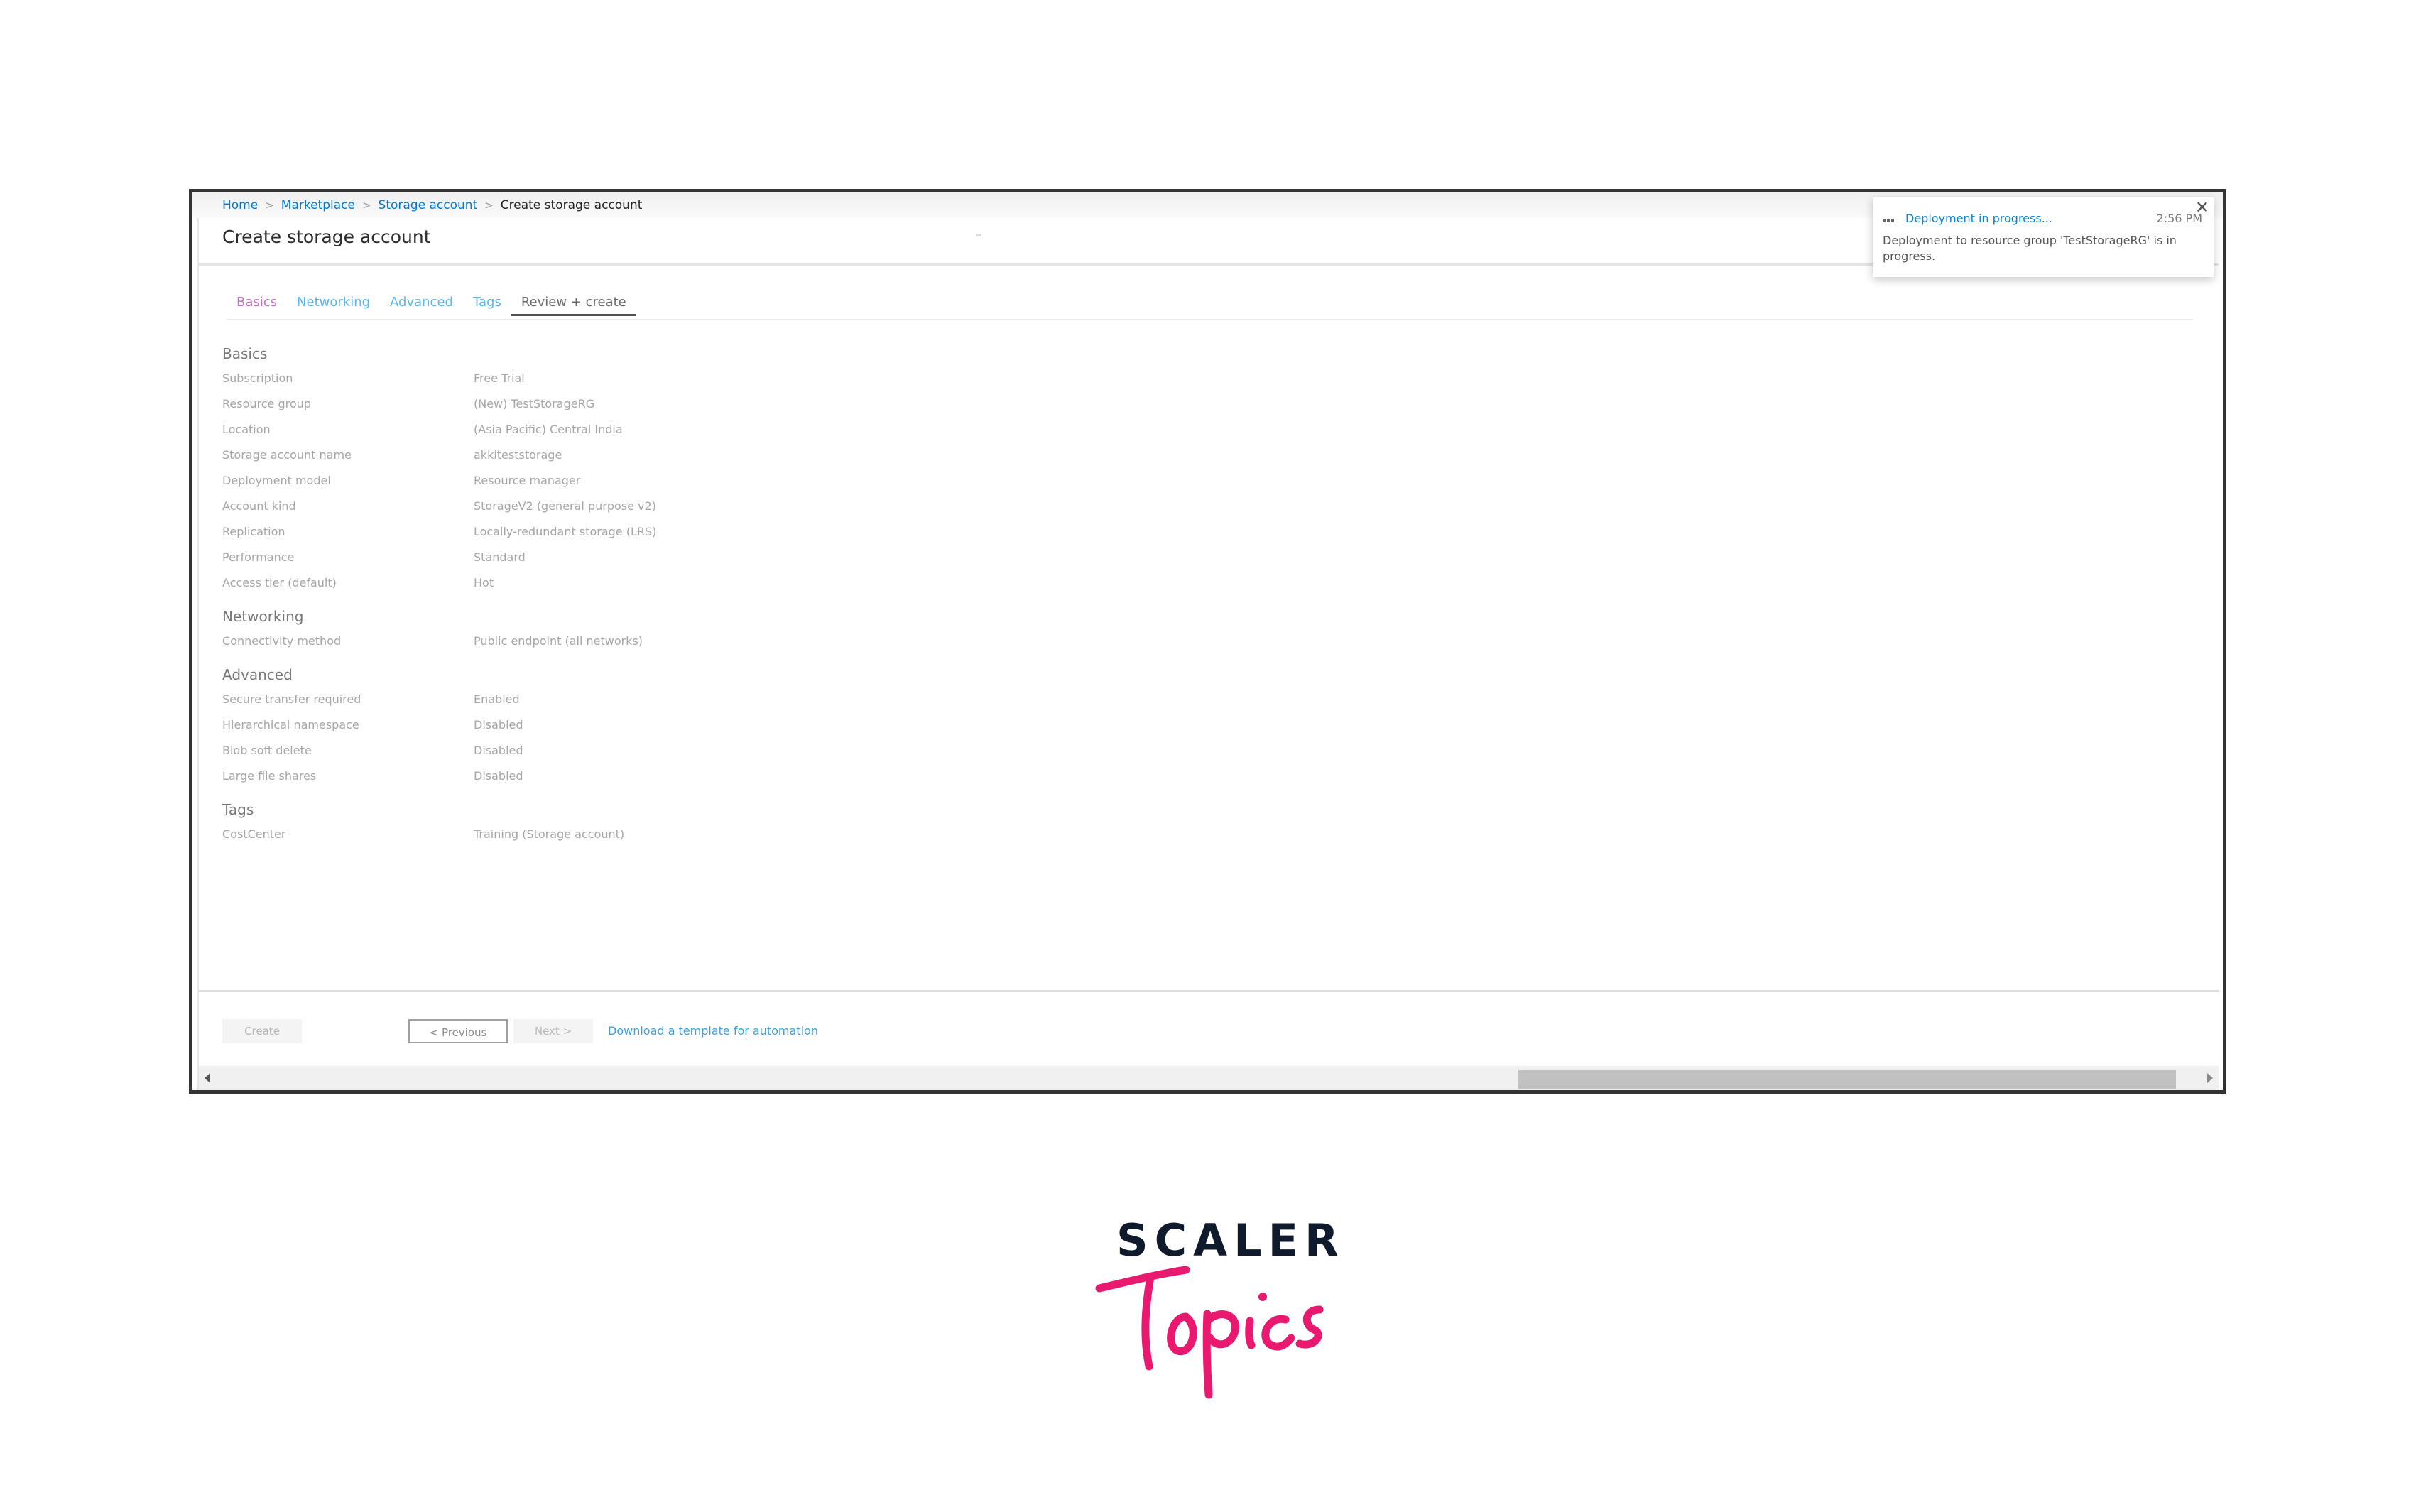 This screenshot has width=2416, height=1512. I want to click on row-value: Resource manager, so click(527, 481).